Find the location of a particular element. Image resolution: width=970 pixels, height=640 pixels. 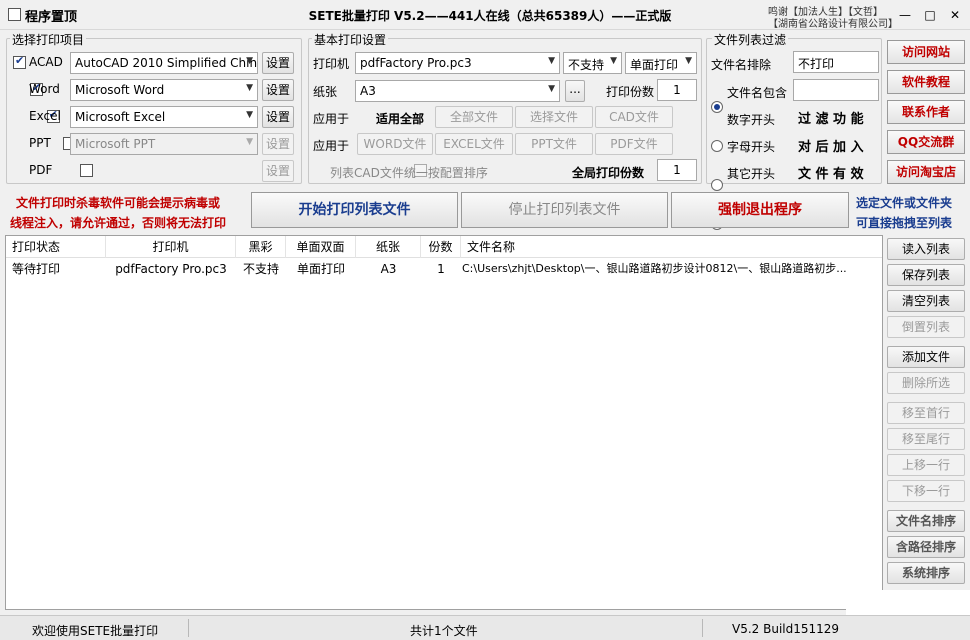

status-separator is located at coordinates (702, 628).